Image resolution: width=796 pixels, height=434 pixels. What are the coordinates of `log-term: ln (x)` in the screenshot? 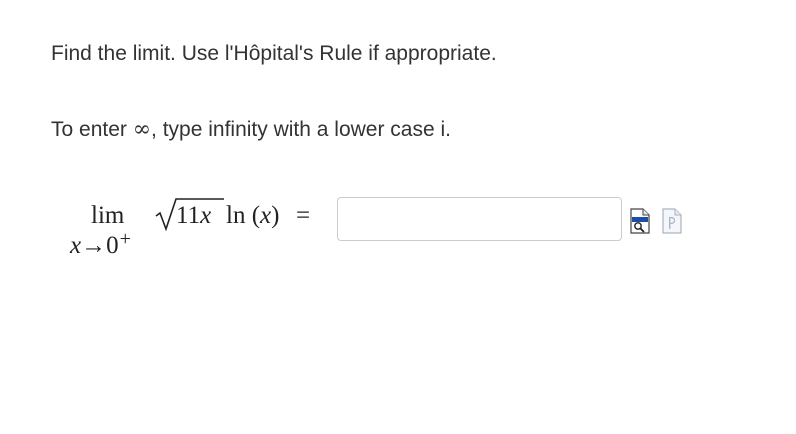 It's located at (252, 216).